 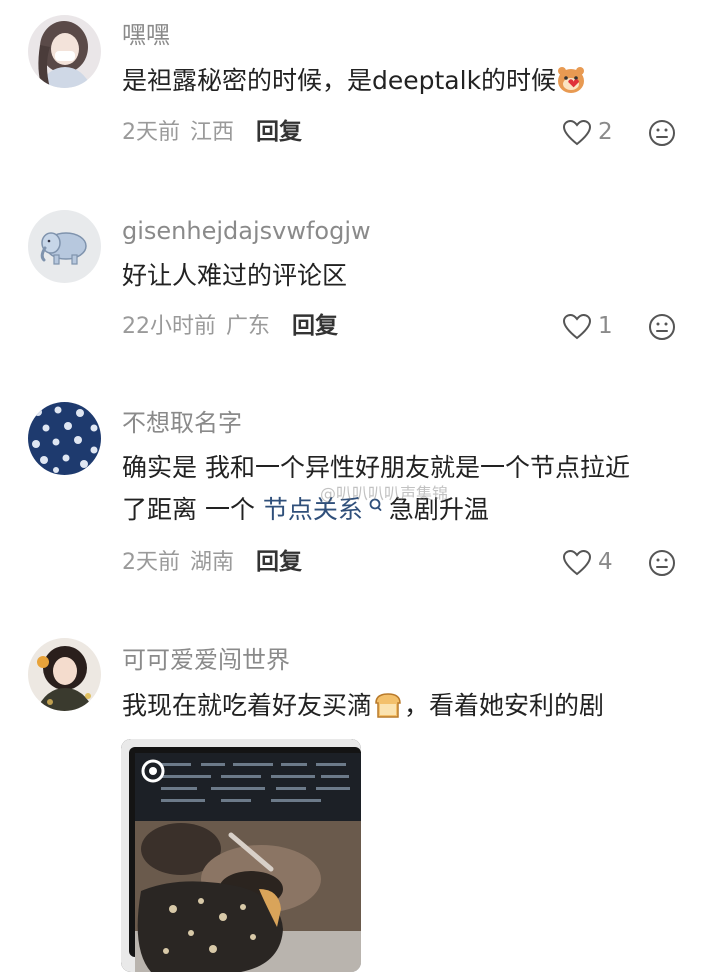 I want to click on like-button: 2, so click(x=587, y=132).